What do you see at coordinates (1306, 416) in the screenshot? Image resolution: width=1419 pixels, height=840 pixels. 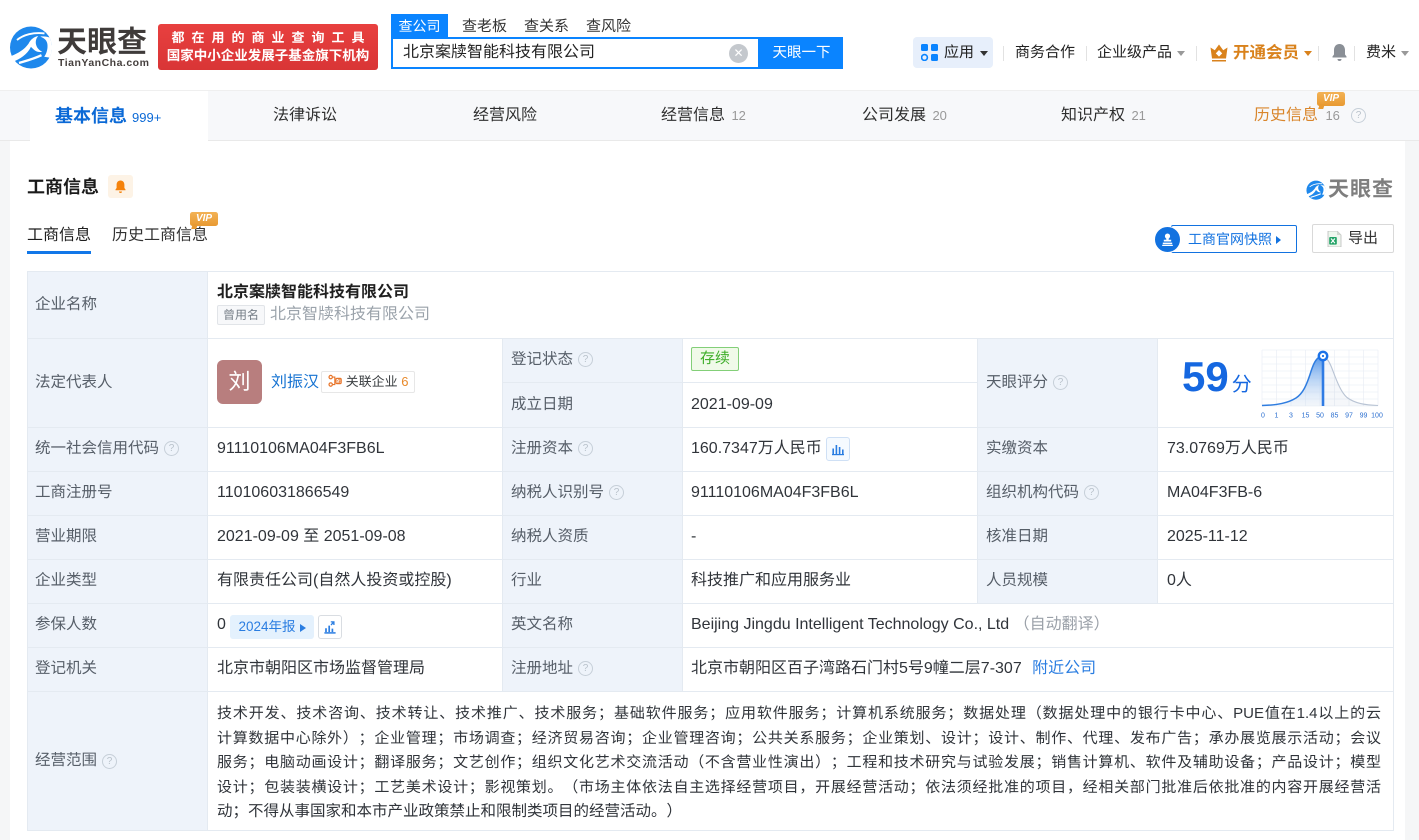 I see `svg-text: 15` at bounding box center [1306, 416].